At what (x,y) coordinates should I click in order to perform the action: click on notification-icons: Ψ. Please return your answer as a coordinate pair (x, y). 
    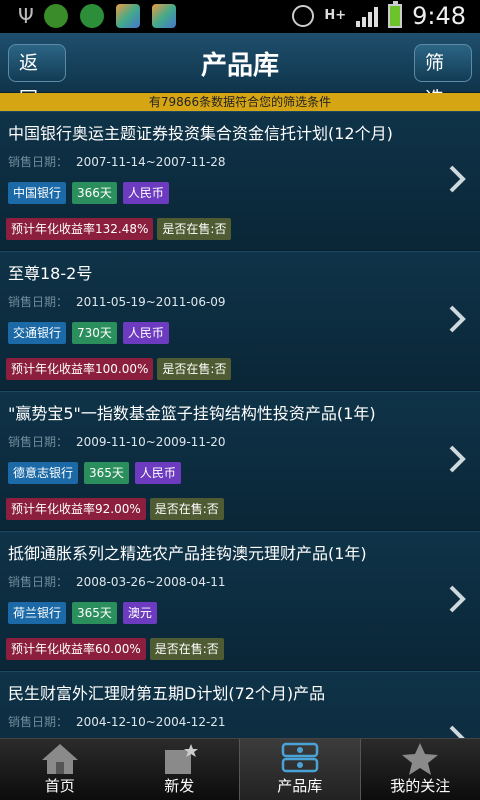
    Looking at the image, I should click on (97, 16).